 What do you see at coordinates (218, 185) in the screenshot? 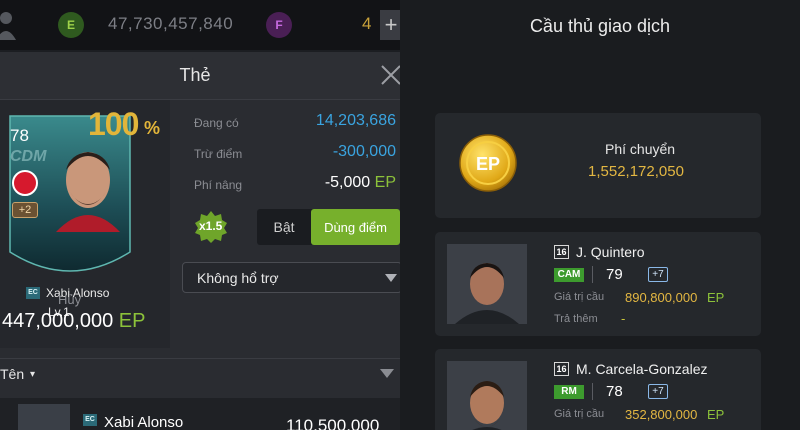
I see `upgrade-fee-label: Phí nâng` at bounding box center [218, 185].